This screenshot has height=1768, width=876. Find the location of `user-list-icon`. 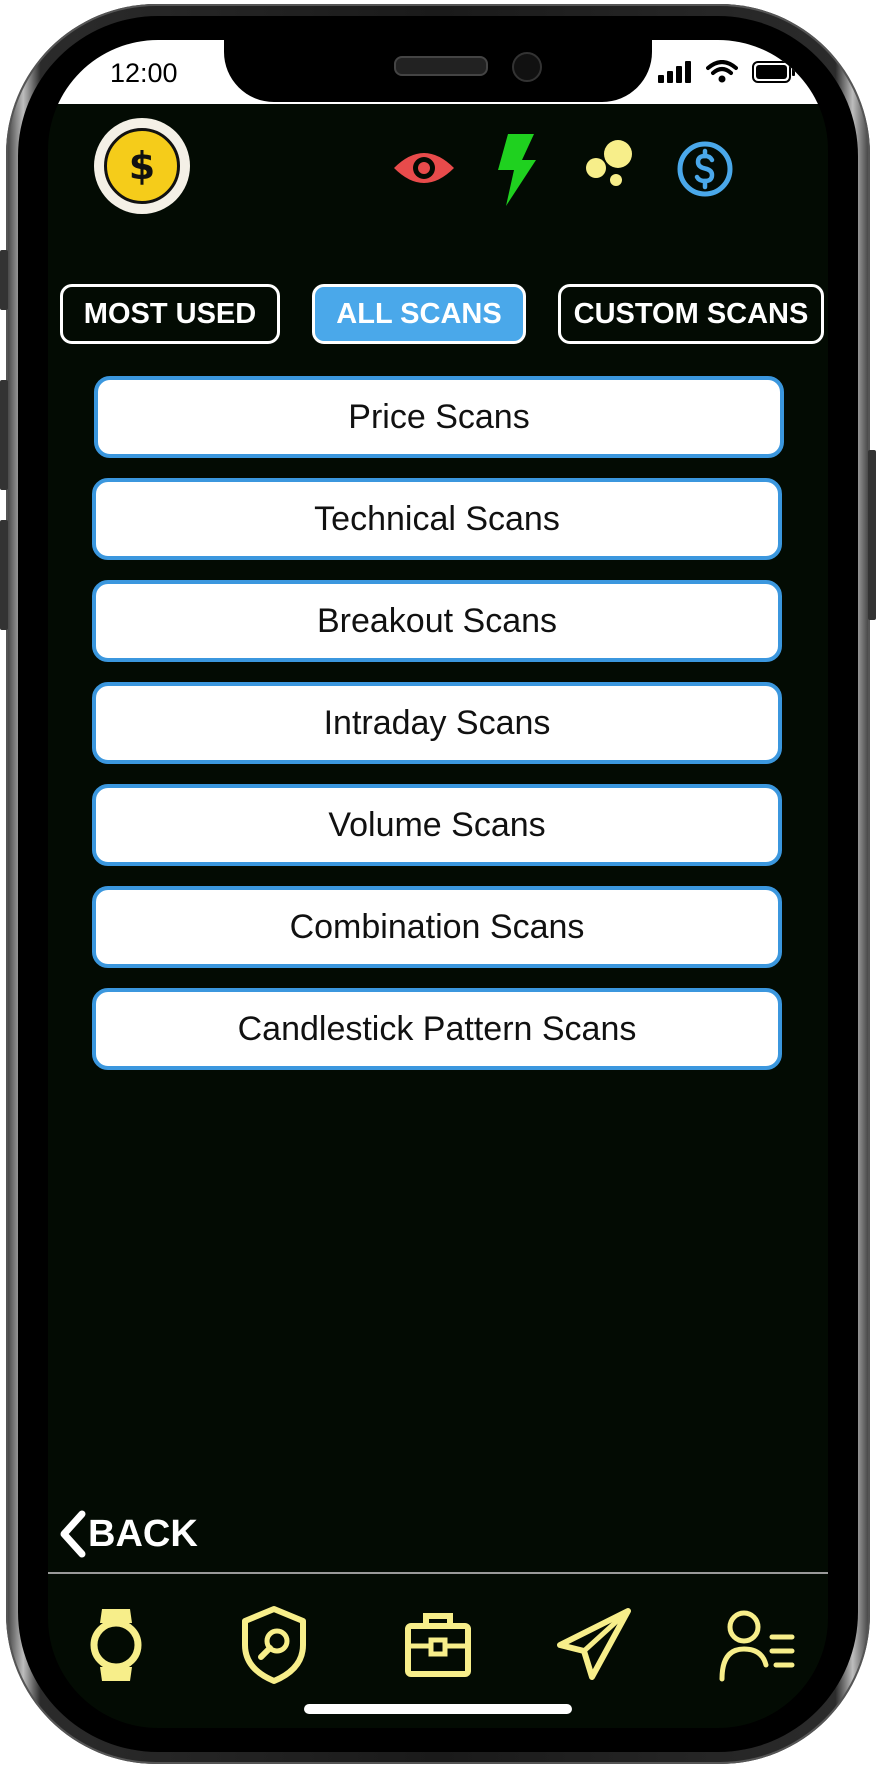

user-list-icon is located at coordinates (757, 1646).